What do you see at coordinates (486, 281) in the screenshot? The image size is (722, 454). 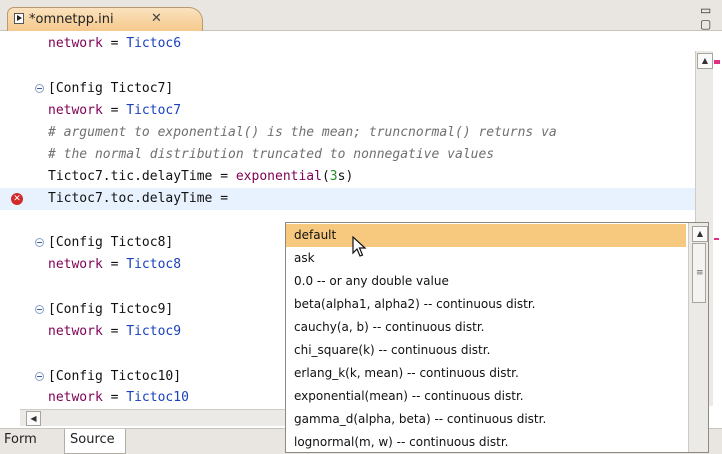 I see `proposal-item: 0.0 -- or any double value` at bounding box center [486, 281].